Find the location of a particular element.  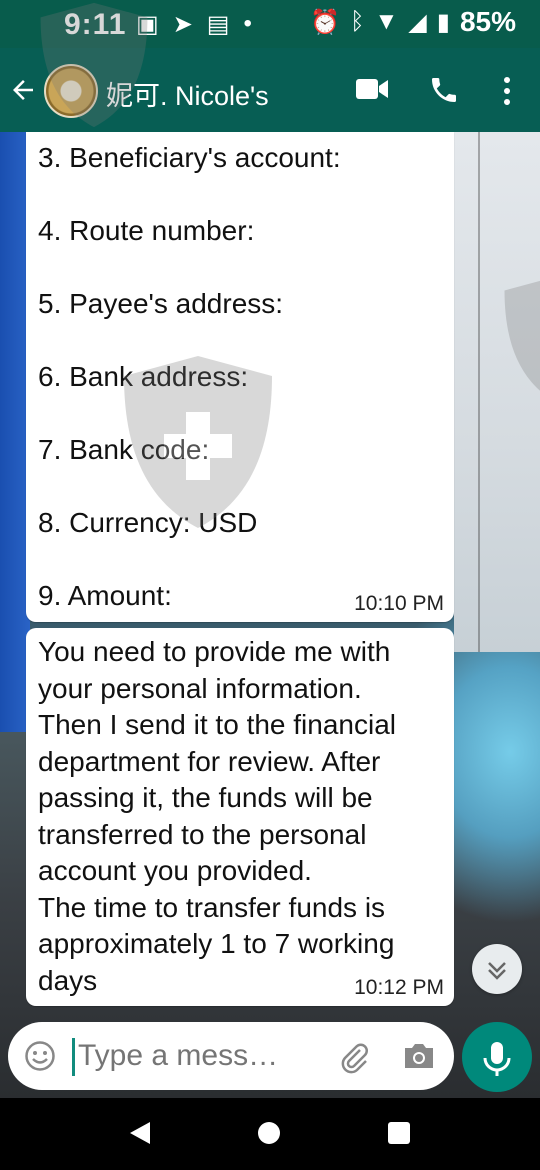

alarm-icon: ⏰ is located at coordinates (325, 22).